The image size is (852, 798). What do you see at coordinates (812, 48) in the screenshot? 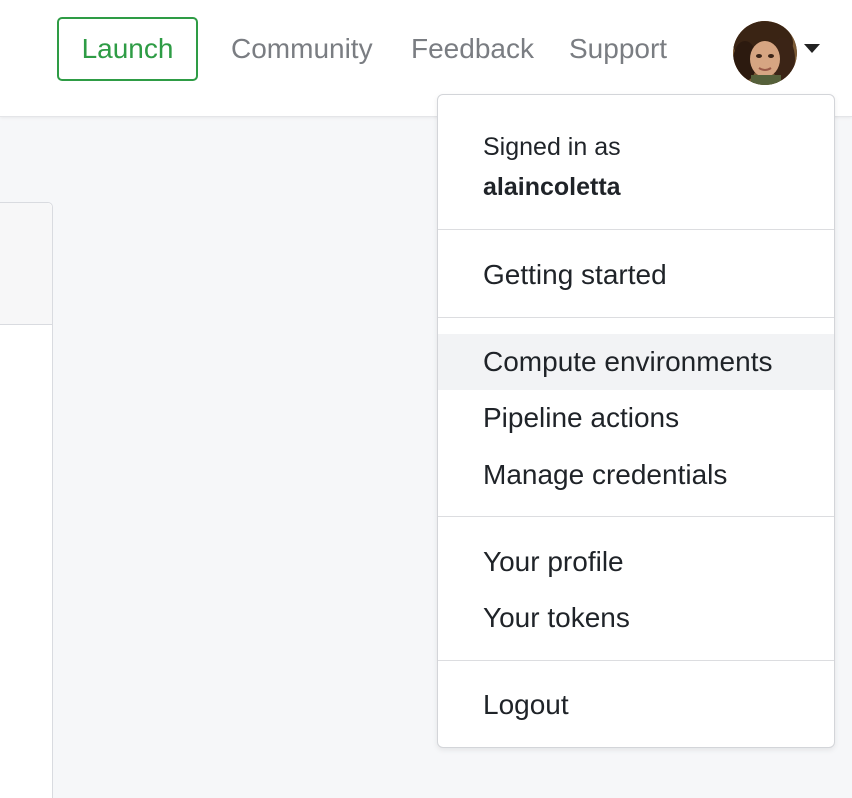
I see `caret-down-icon` at bounding box center [812, 48].